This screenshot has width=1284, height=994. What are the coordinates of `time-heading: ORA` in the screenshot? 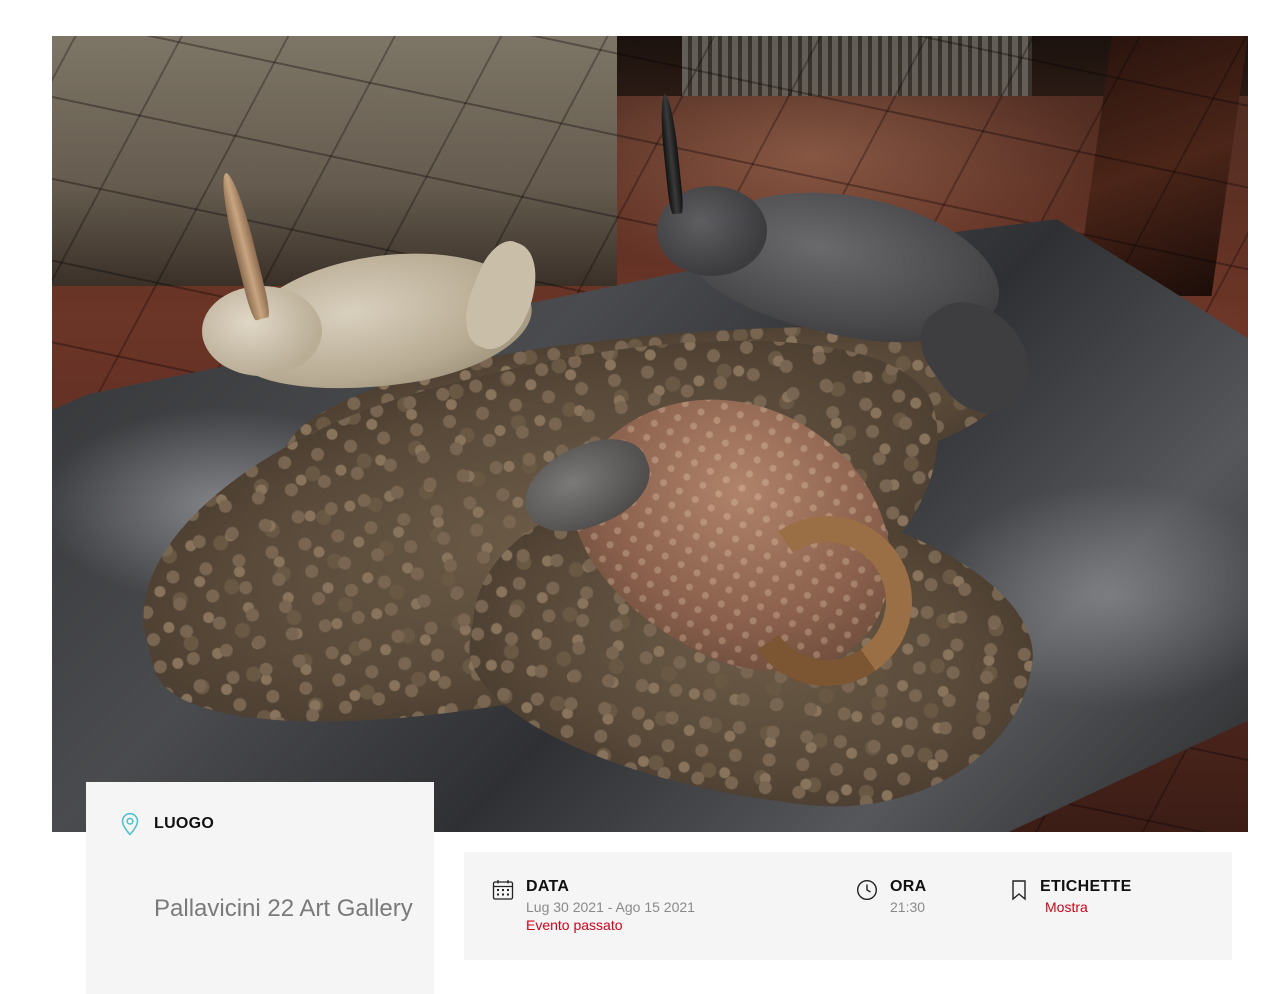 It's located at (908, 886).